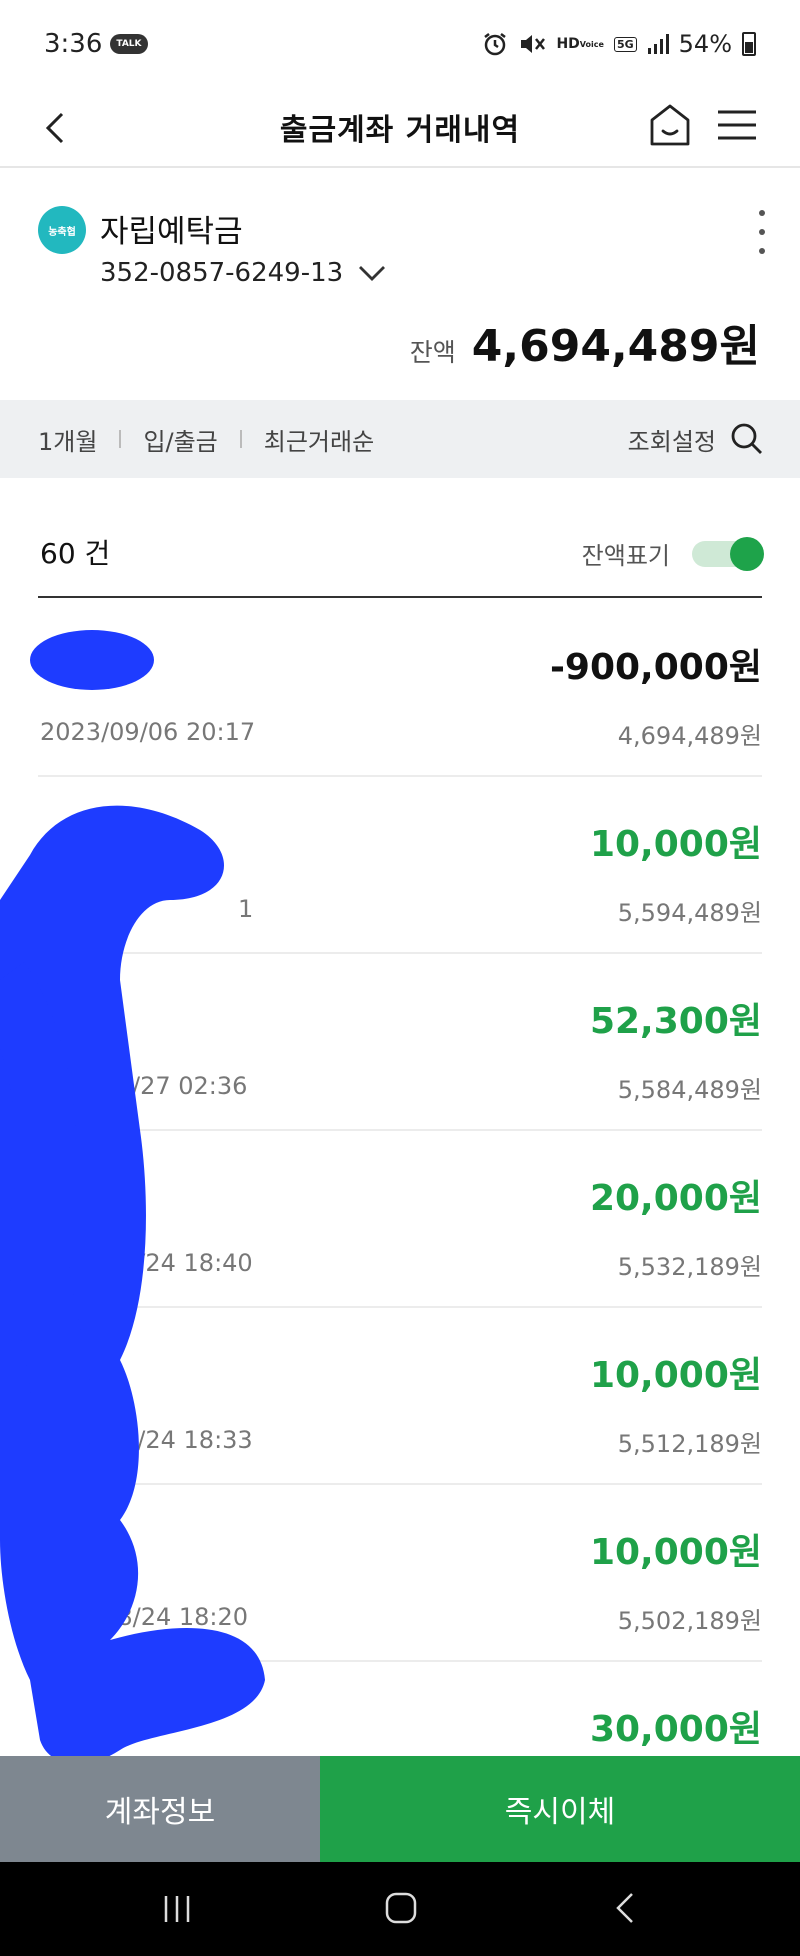  What do you see at coordinates (400, 284) in the screenshot?
I see `account-summary: 농축협 자립예탁금 352-0857-6249-13 잔액 4,694,489원` at bounding box center [400, 284].